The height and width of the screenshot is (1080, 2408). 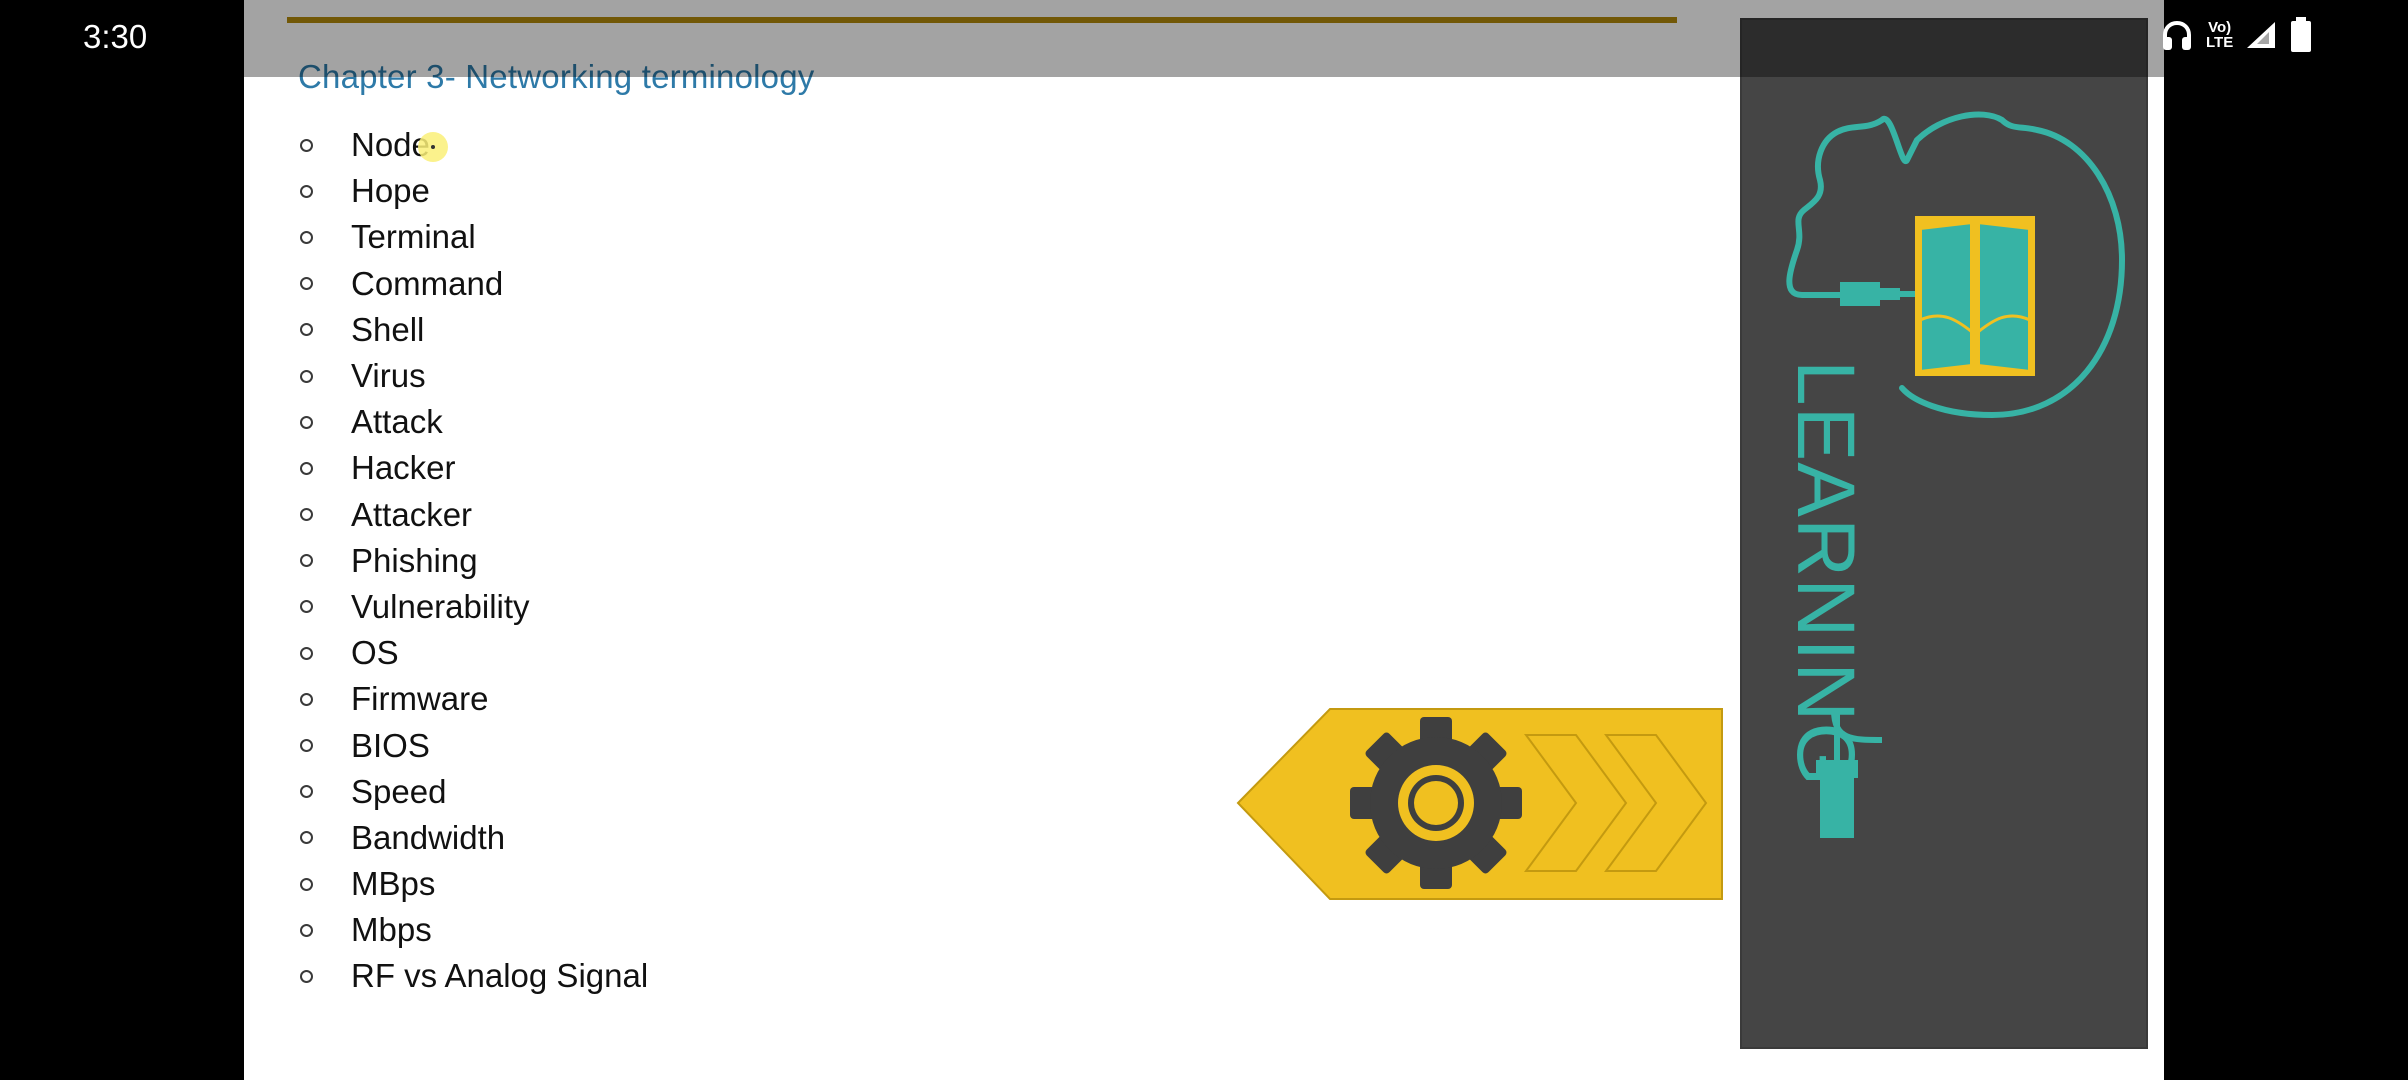 I want to click on term-label: Bandwidth, so click(x=428, y=837).